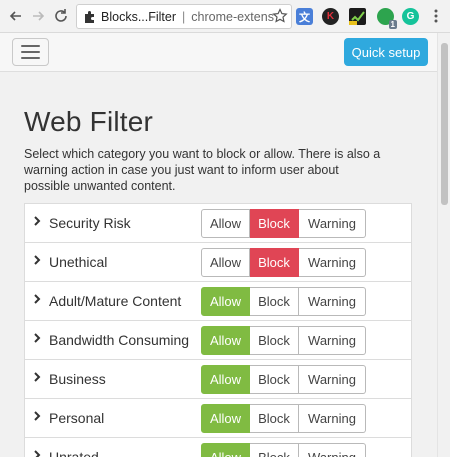  Describe the element at coordinates (387, 18) in the screenshot. I see `extension-badge-icon: 1` at that location.